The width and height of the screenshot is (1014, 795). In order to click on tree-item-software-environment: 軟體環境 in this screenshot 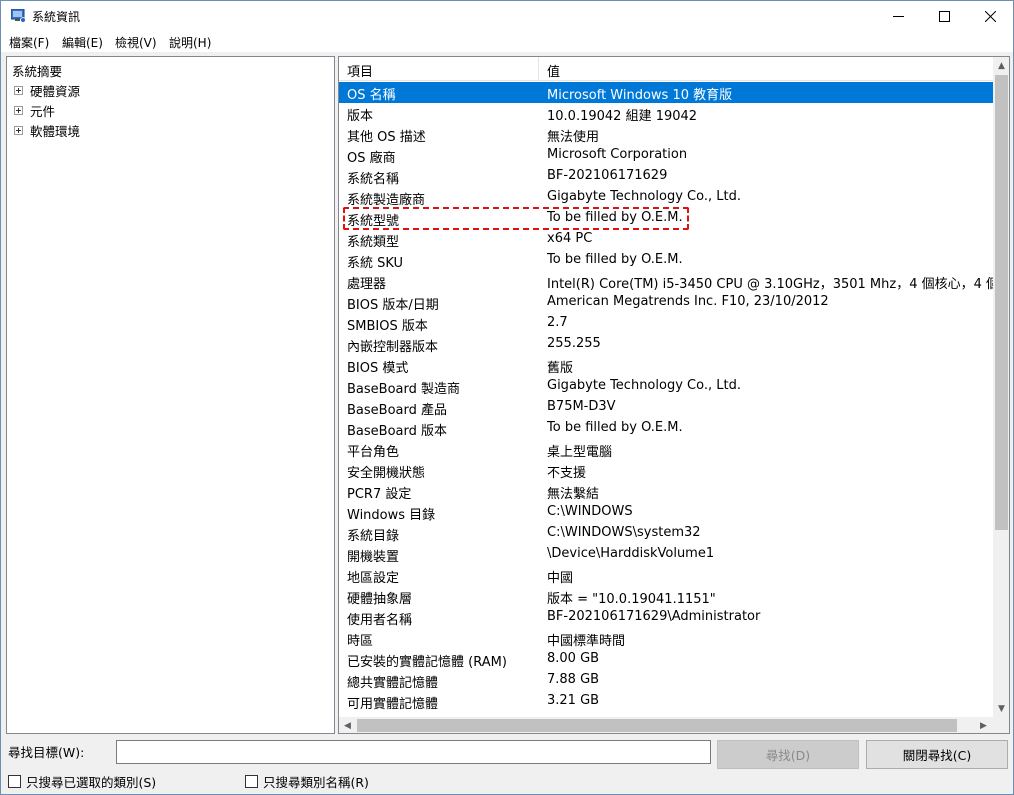, I will do `click(47, 130)`.